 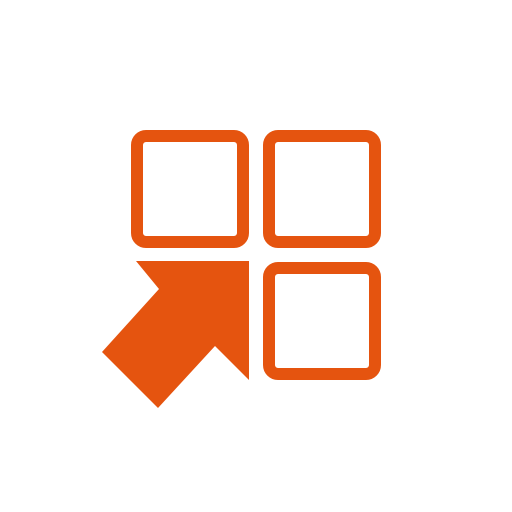 I want to click on grid-tile-top-left, so click(x=190, y=189).